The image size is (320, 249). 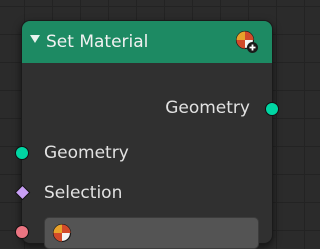 What do you see at coordinates (207, 108) in the screenshot?
I see `output-geometry-label: Geometry` at bounding box center [207, 108].